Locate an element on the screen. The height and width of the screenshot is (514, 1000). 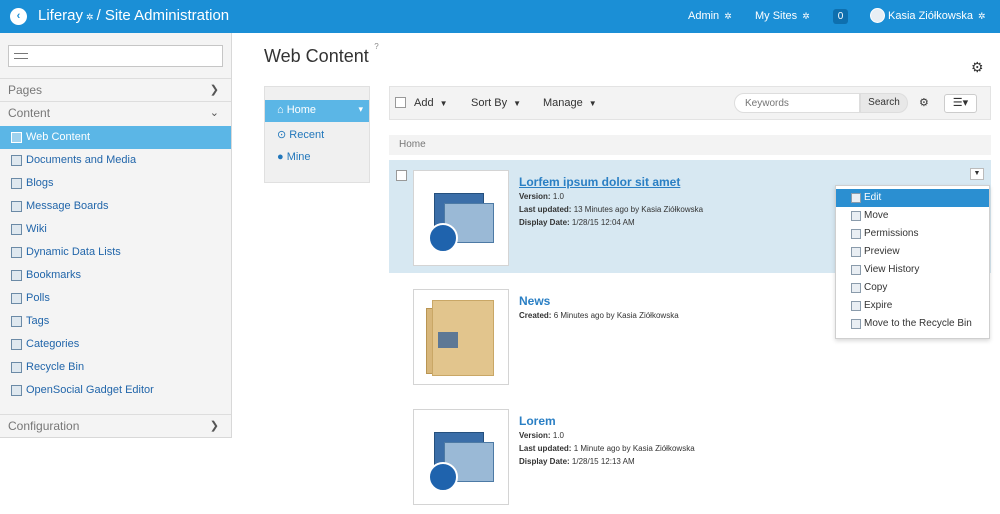
sidebar-section-content: Content ⌄ is located at coordinates (115, 112).